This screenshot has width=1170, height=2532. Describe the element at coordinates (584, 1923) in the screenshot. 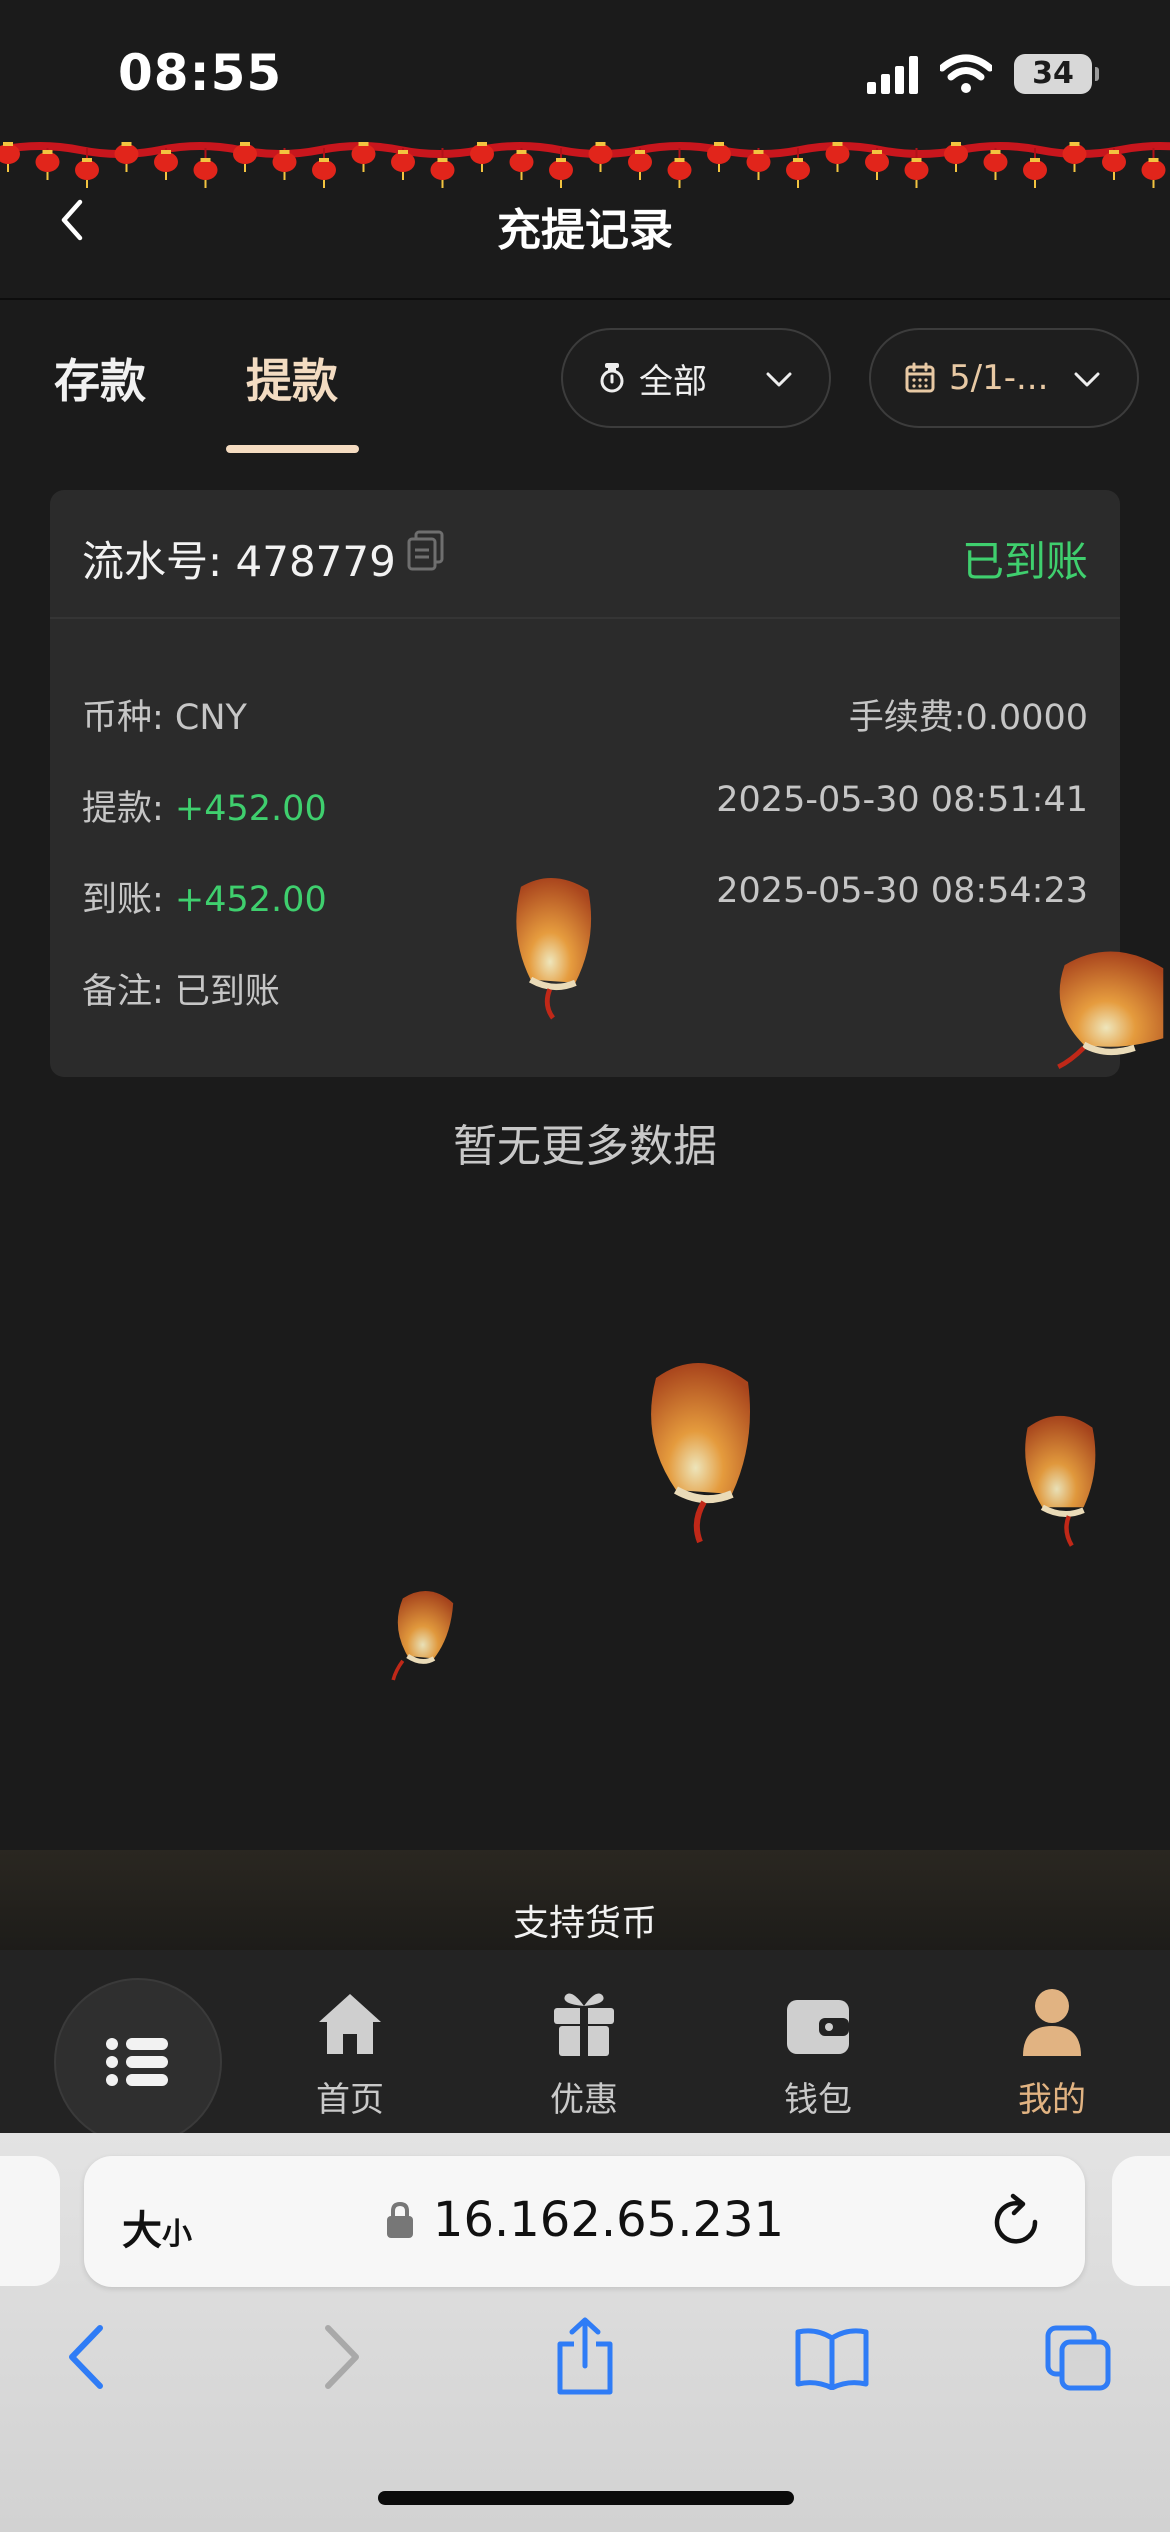

I see `supported-currency-title: 支持货币` at that location.